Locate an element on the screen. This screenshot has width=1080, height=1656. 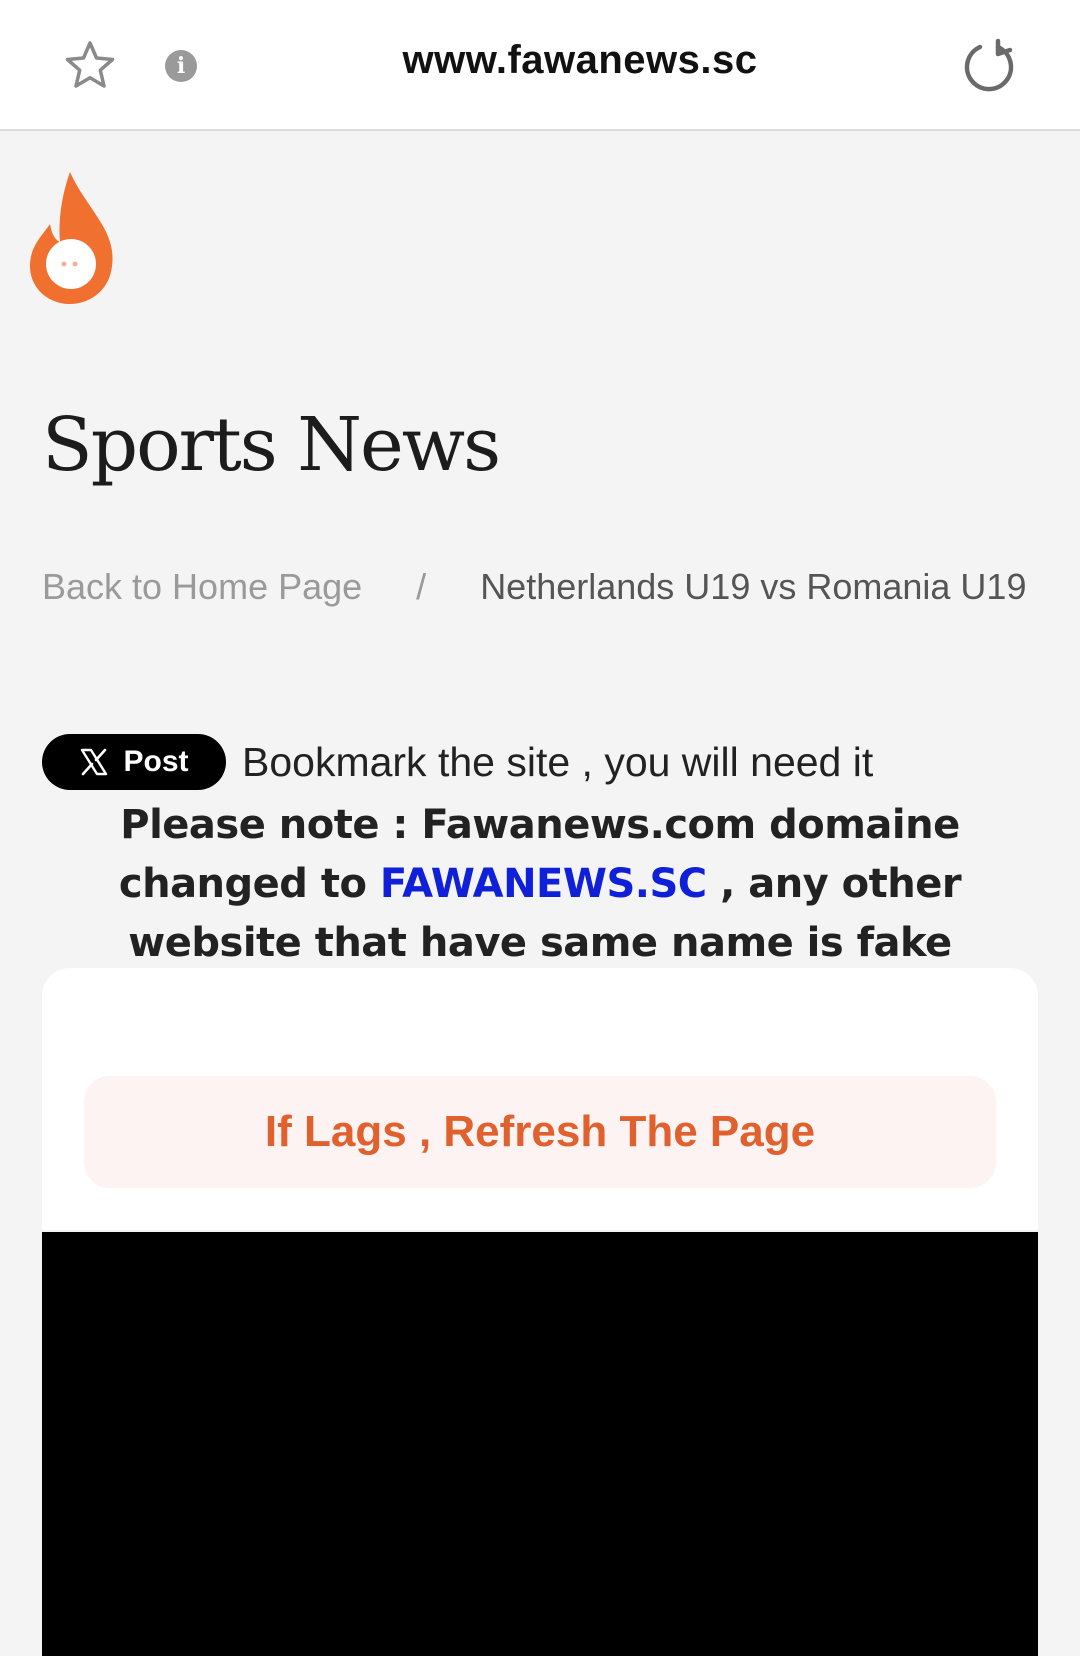
bookmark-message: Bookmark the site , you will need it is located at coordinates (558, 762).